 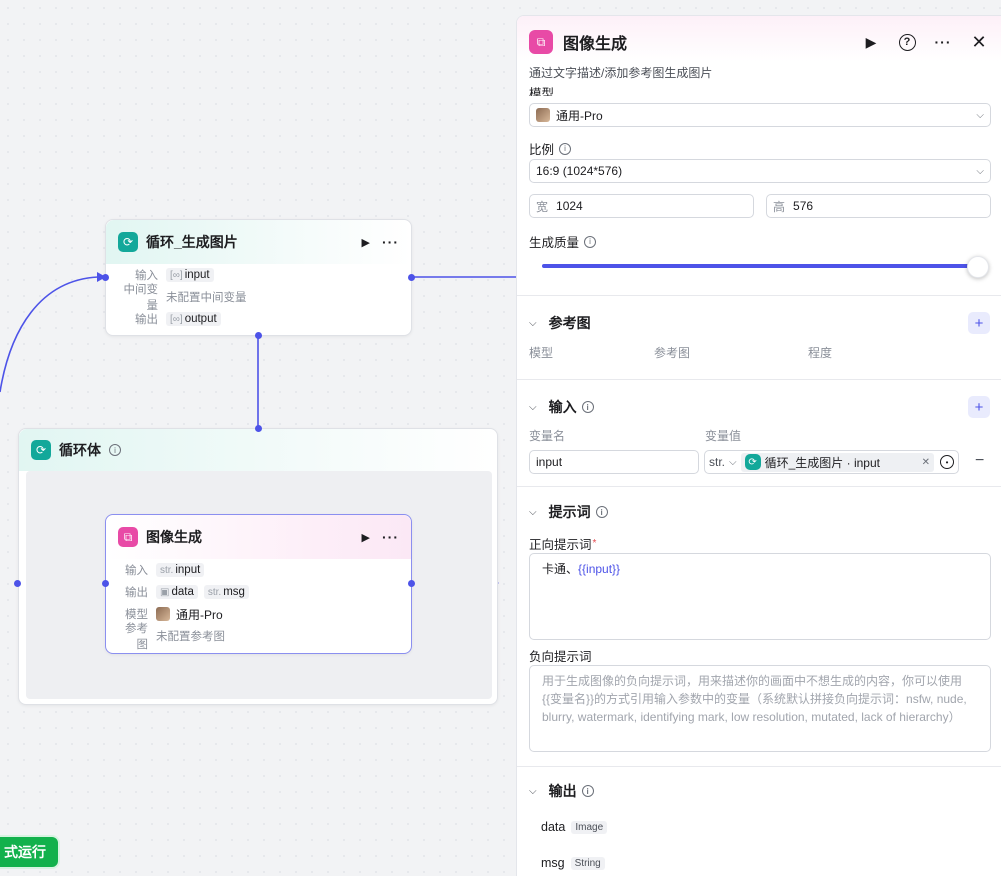 What do you see at coordinates (17, 583) in the screenshot?
I see `loop-body-left-port` at bounding box center [17, 583].